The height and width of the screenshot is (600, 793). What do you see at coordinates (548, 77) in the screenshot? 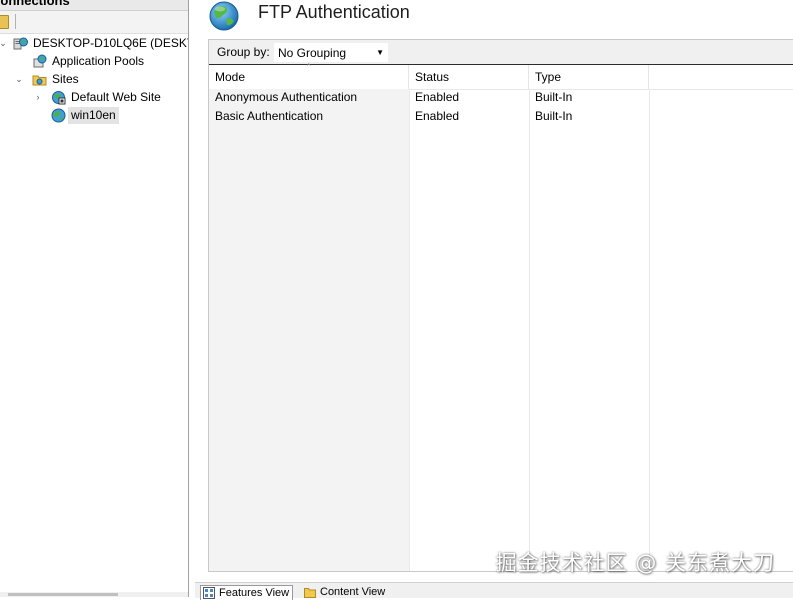
I see `column-header-label: Type` at bounding box center [548, 77].